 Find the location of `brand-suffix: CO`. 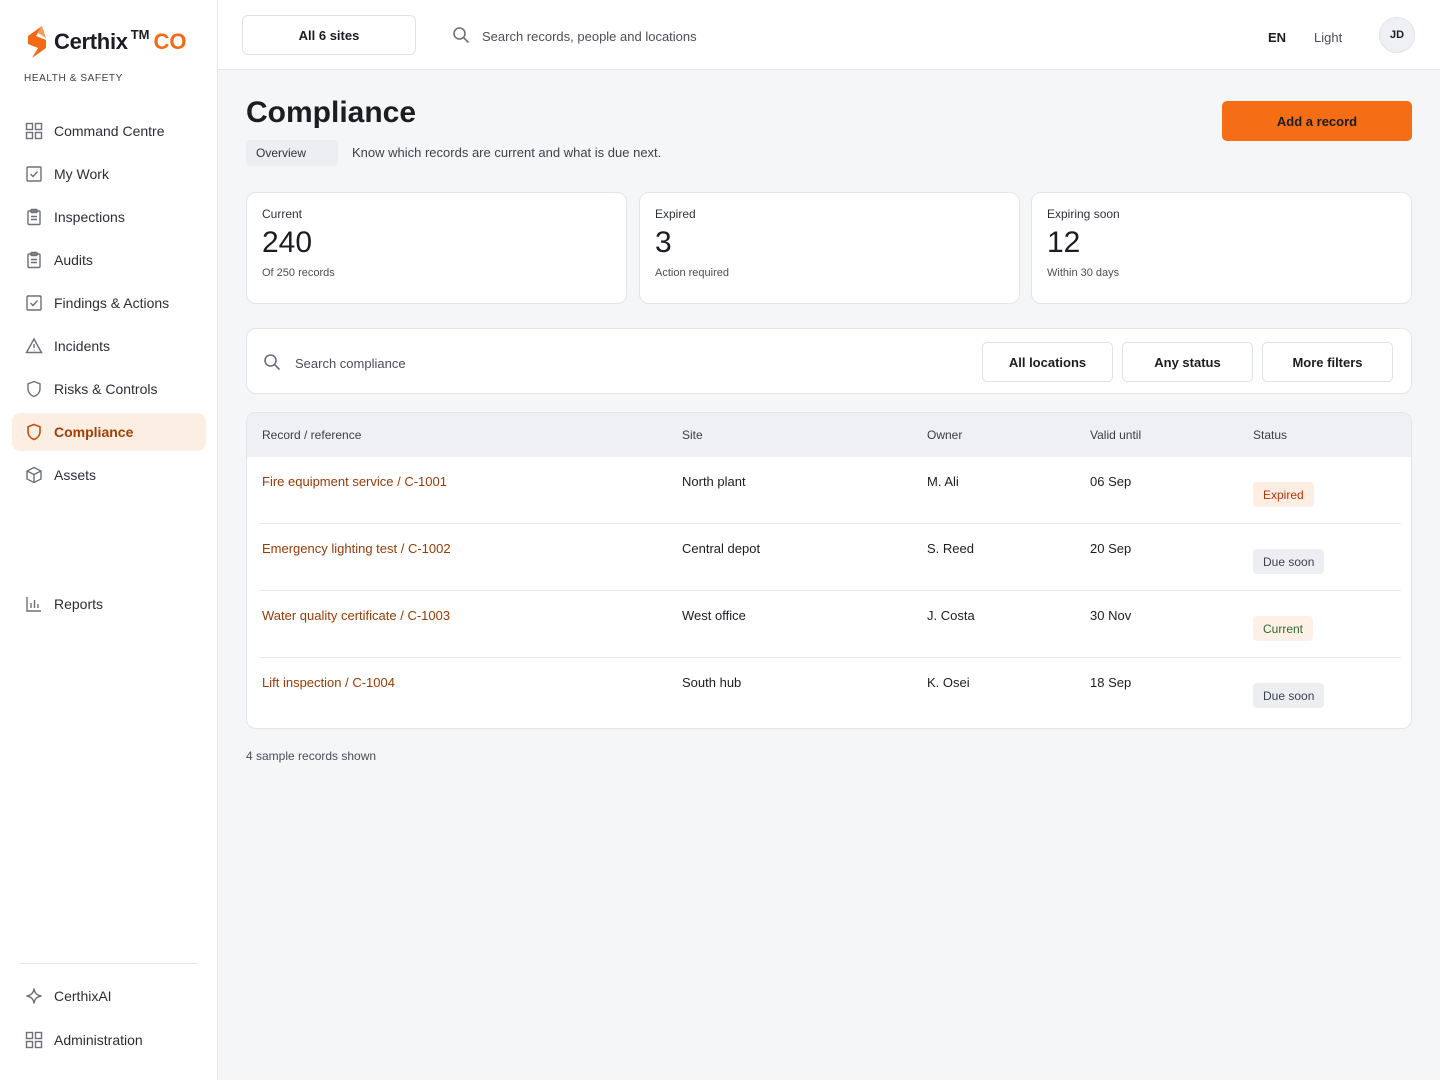

brand-suffix: CO is located at coordinates (170, 41).